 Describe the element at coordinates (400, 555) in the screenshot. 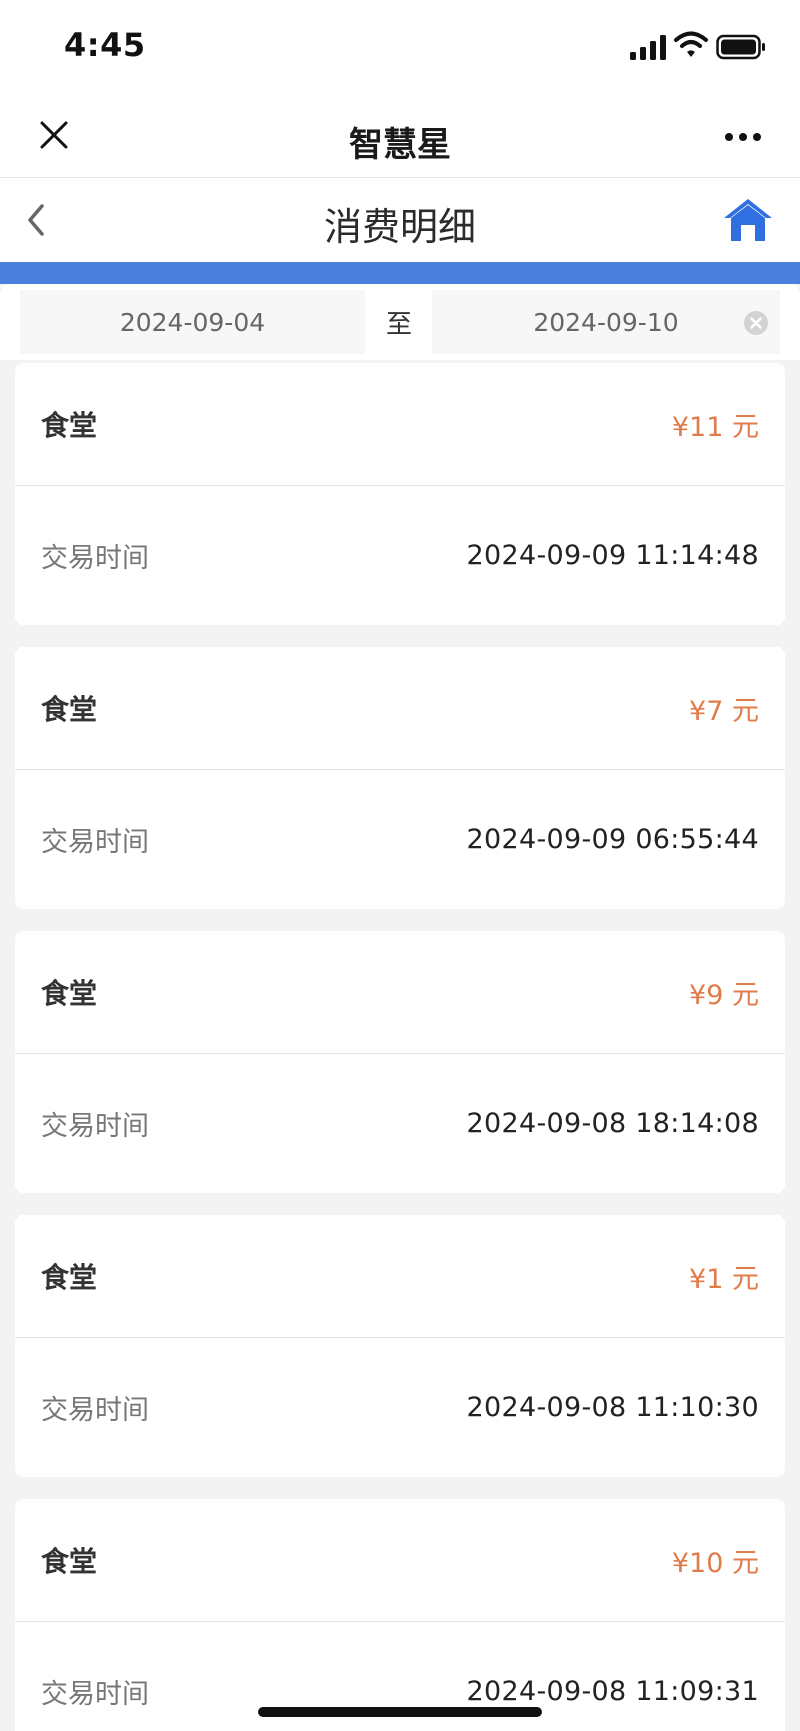

I see `record-detail: 交易时间 2024-09-09 11:14:48` at that location.